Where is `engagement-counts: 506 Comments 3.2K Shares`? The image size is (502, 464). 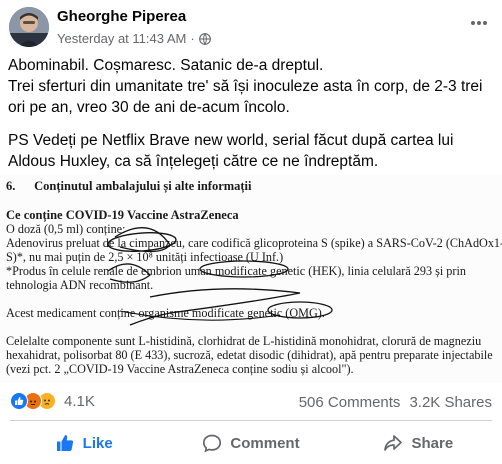
engagement-counts: 506 Comments 3.2K Shares is located at coordinates (395, 402).